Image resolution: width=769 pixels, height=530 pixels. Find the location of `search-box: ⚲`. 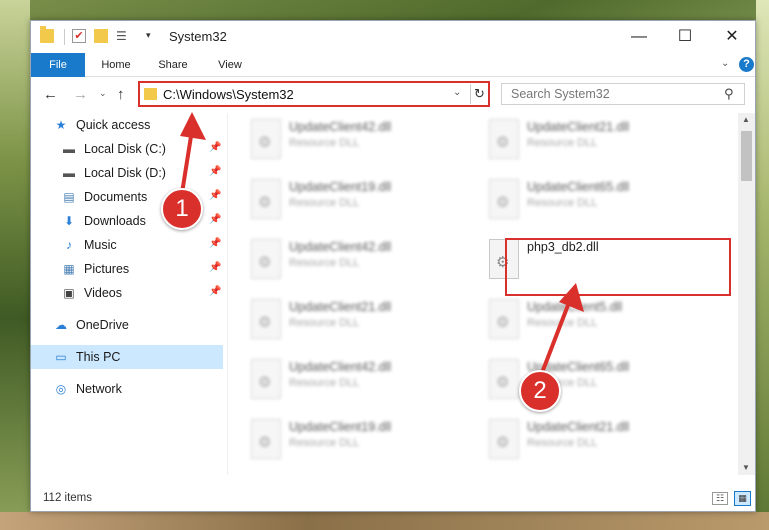

search-box: ⚲ is located at coordinates (623, 94).